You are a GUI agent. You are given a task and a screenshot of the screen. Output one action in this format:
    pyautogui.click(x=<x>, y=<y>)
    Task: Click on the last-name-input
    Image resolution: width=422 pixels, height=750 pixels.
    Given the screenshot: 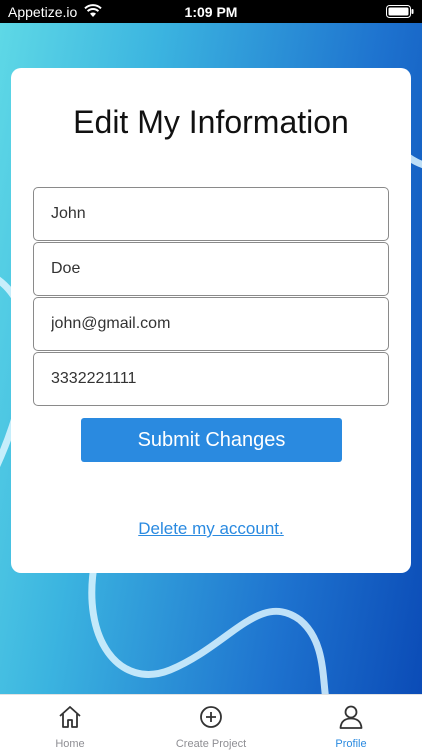 What is the action you would take?
    pyautogui.click(x=211, y=269)
    